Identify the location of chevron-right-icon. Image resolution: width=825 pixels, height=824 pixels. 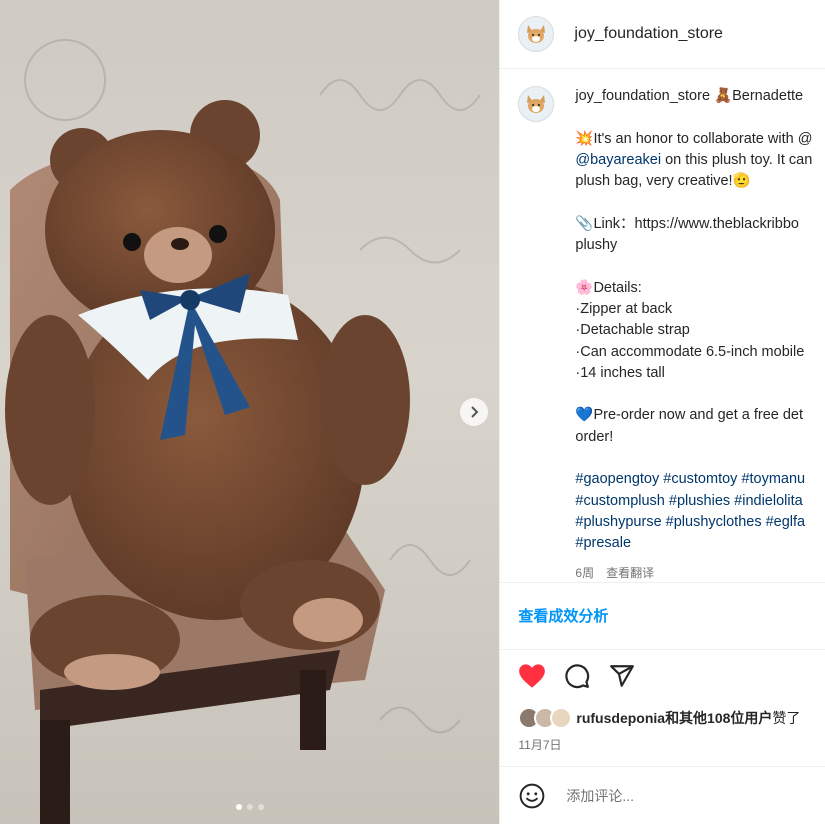
(475, 412).